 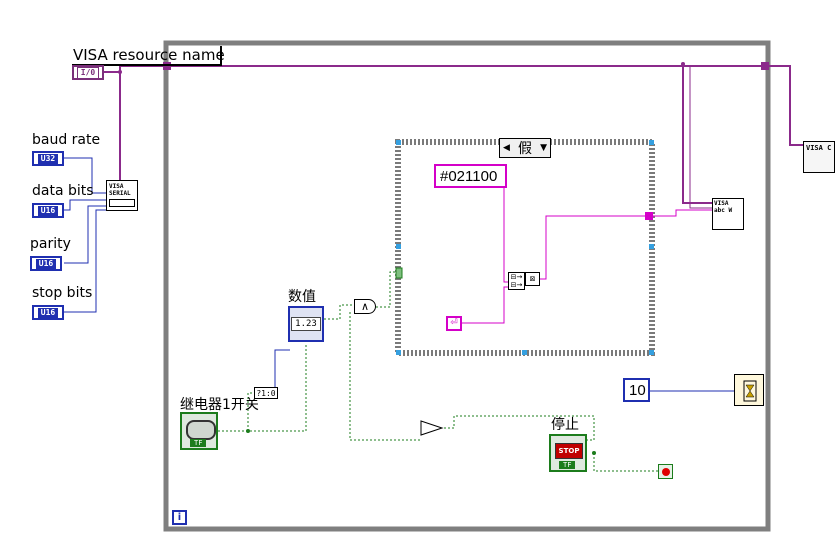 I want to click on data-bits-wire, so click(x=85, y=205).